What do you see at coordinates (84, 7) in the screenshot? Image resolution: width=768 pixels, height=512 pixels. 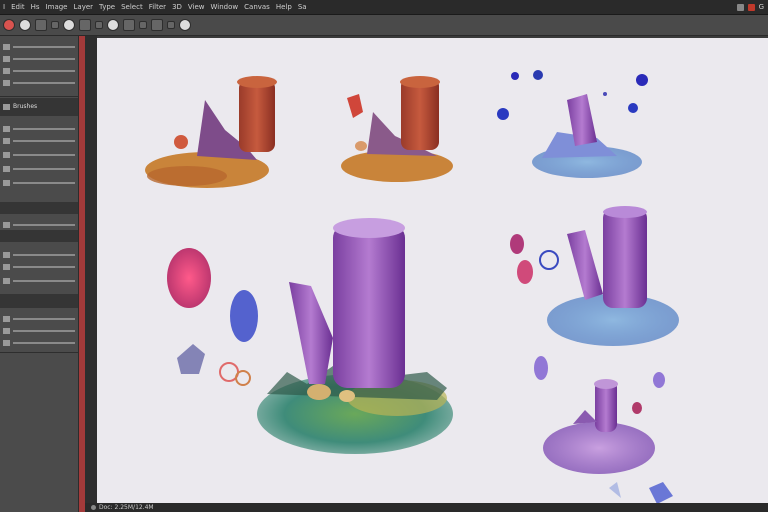 I see `menu-layer: Layer` at bounding box center [84, 7].